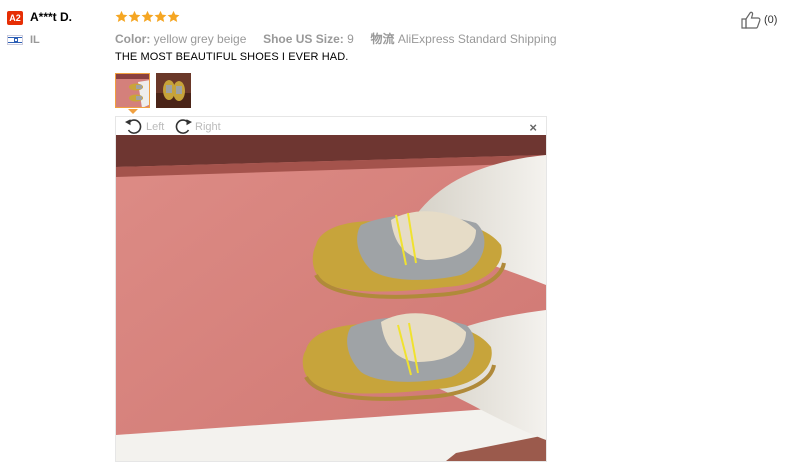  What do you see at coordinates (771, 20) in the screenshot?
I see `like-count: (0)` at bounding box center [771, 20].